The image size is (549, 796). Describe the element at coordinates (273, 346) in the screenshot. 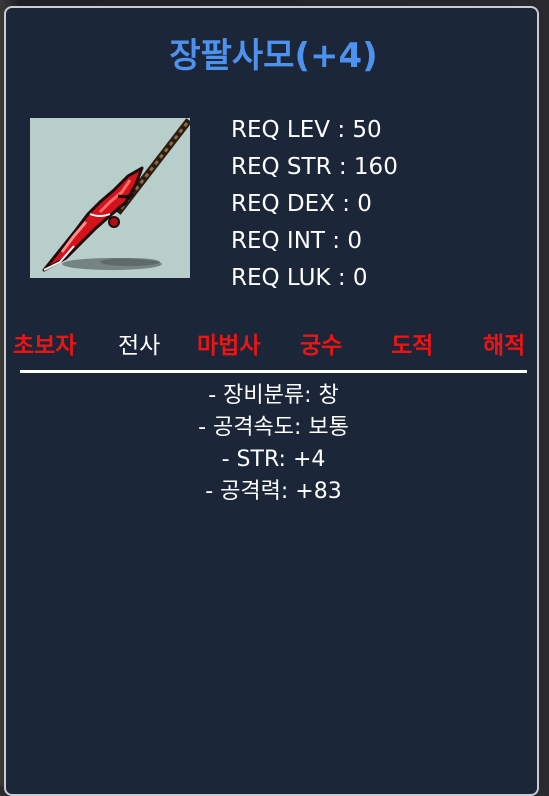

I see `job-list: 초보자 전사 마법사 궁수 도적 해적` at that location.